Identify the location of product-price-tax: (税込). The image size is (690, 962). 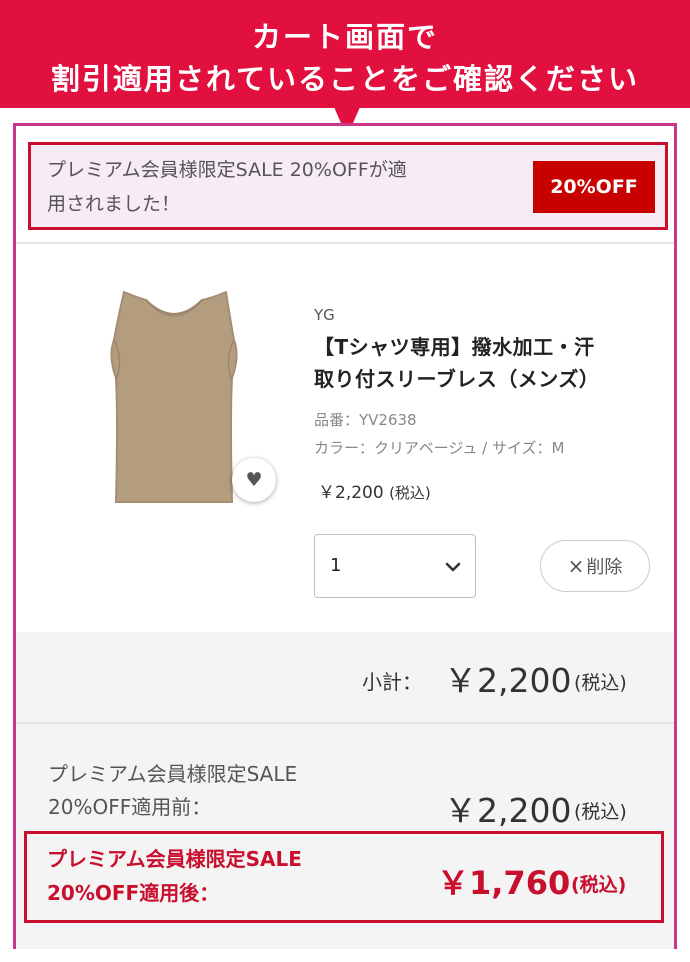
(410, 493).